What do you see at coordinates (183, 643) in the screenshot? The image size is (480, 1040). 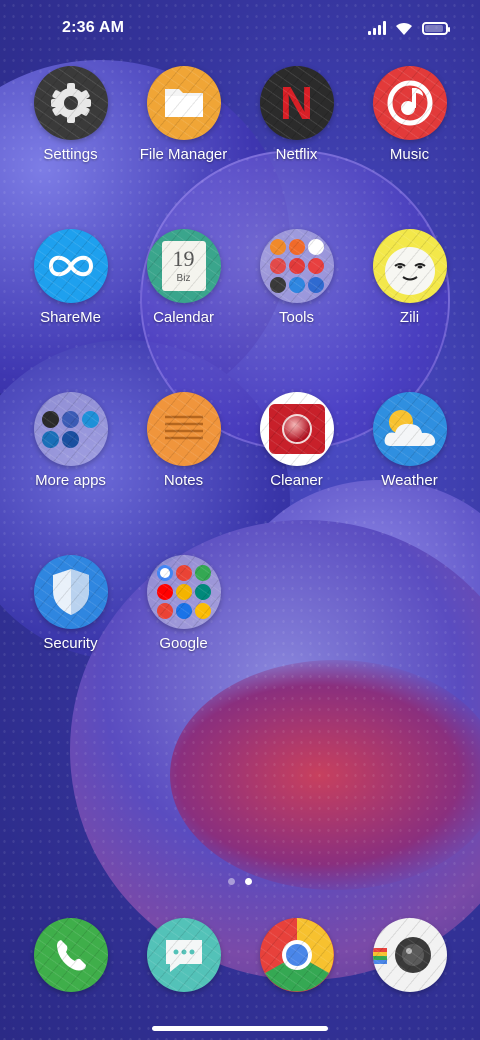 I see `app-label: Google` at bounding box center [183, 643].